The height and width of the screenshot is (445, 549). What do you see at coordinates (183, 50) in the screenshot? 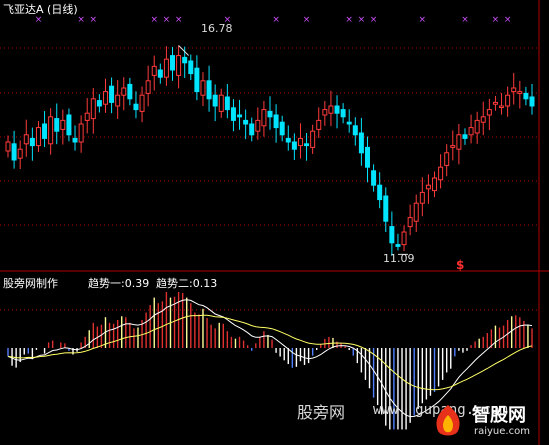
I see `high-pointer` at bounding box center [183, 50].